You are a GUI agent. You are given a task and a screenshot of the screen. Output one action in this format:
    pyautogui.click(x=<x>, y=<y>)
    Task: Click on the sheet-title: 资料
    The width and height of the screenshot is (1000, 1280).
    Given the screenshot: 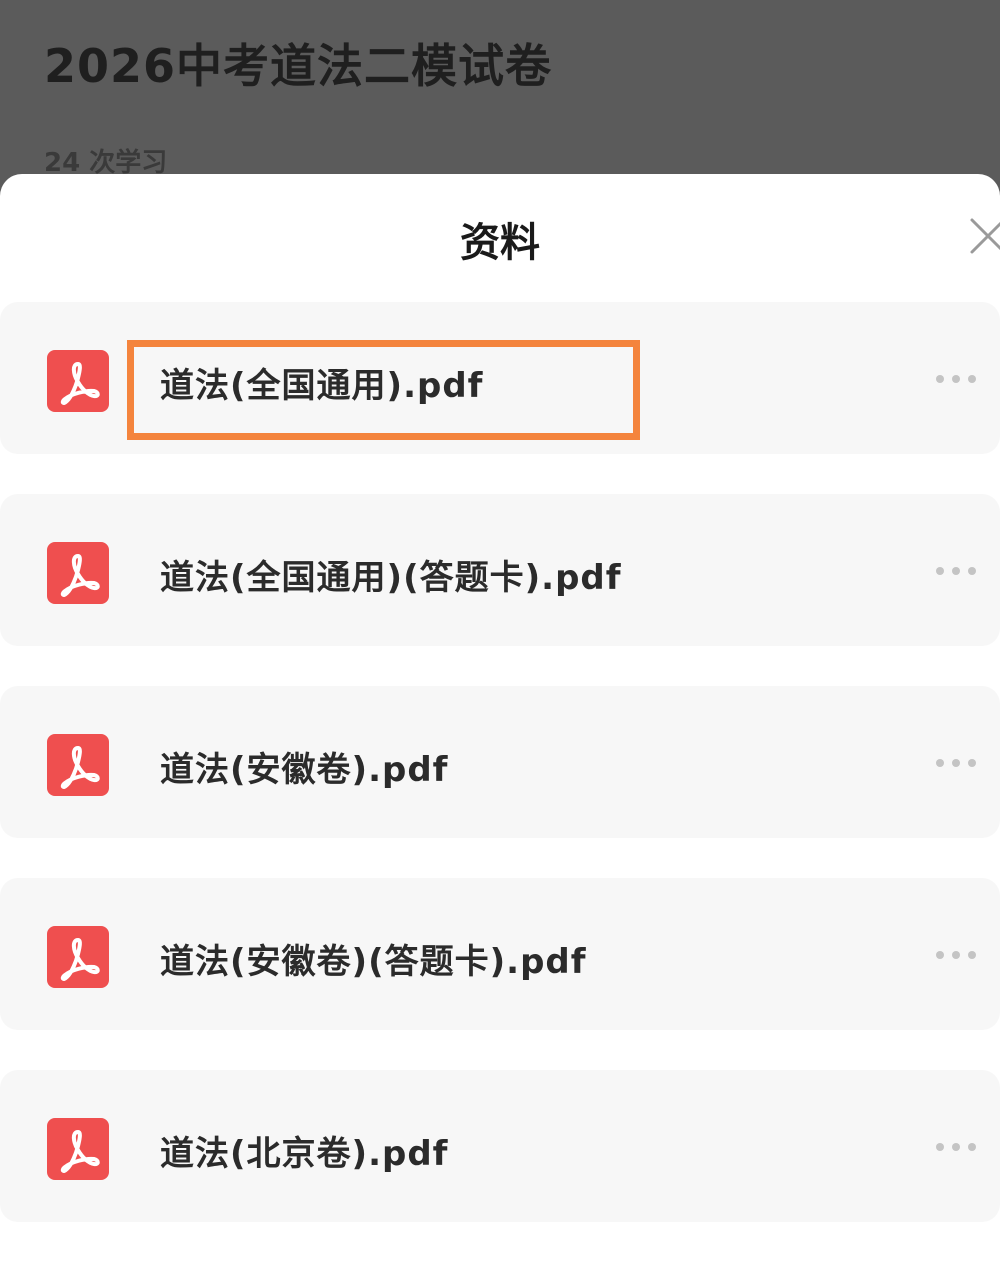 What is the action you would take?
    pyautogui.click(x=500, y=243)
    